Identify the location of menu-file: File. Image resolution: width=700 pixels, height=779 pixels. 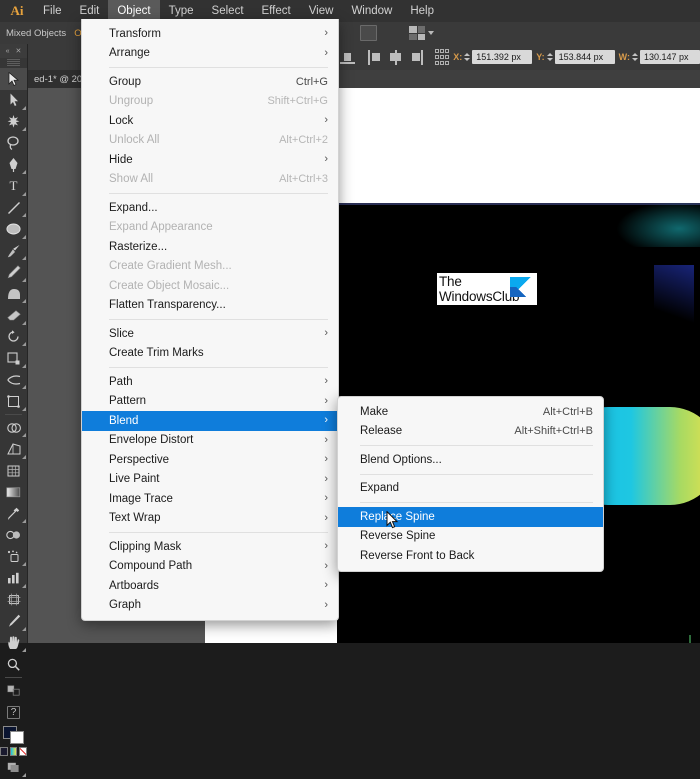
(52, 11).